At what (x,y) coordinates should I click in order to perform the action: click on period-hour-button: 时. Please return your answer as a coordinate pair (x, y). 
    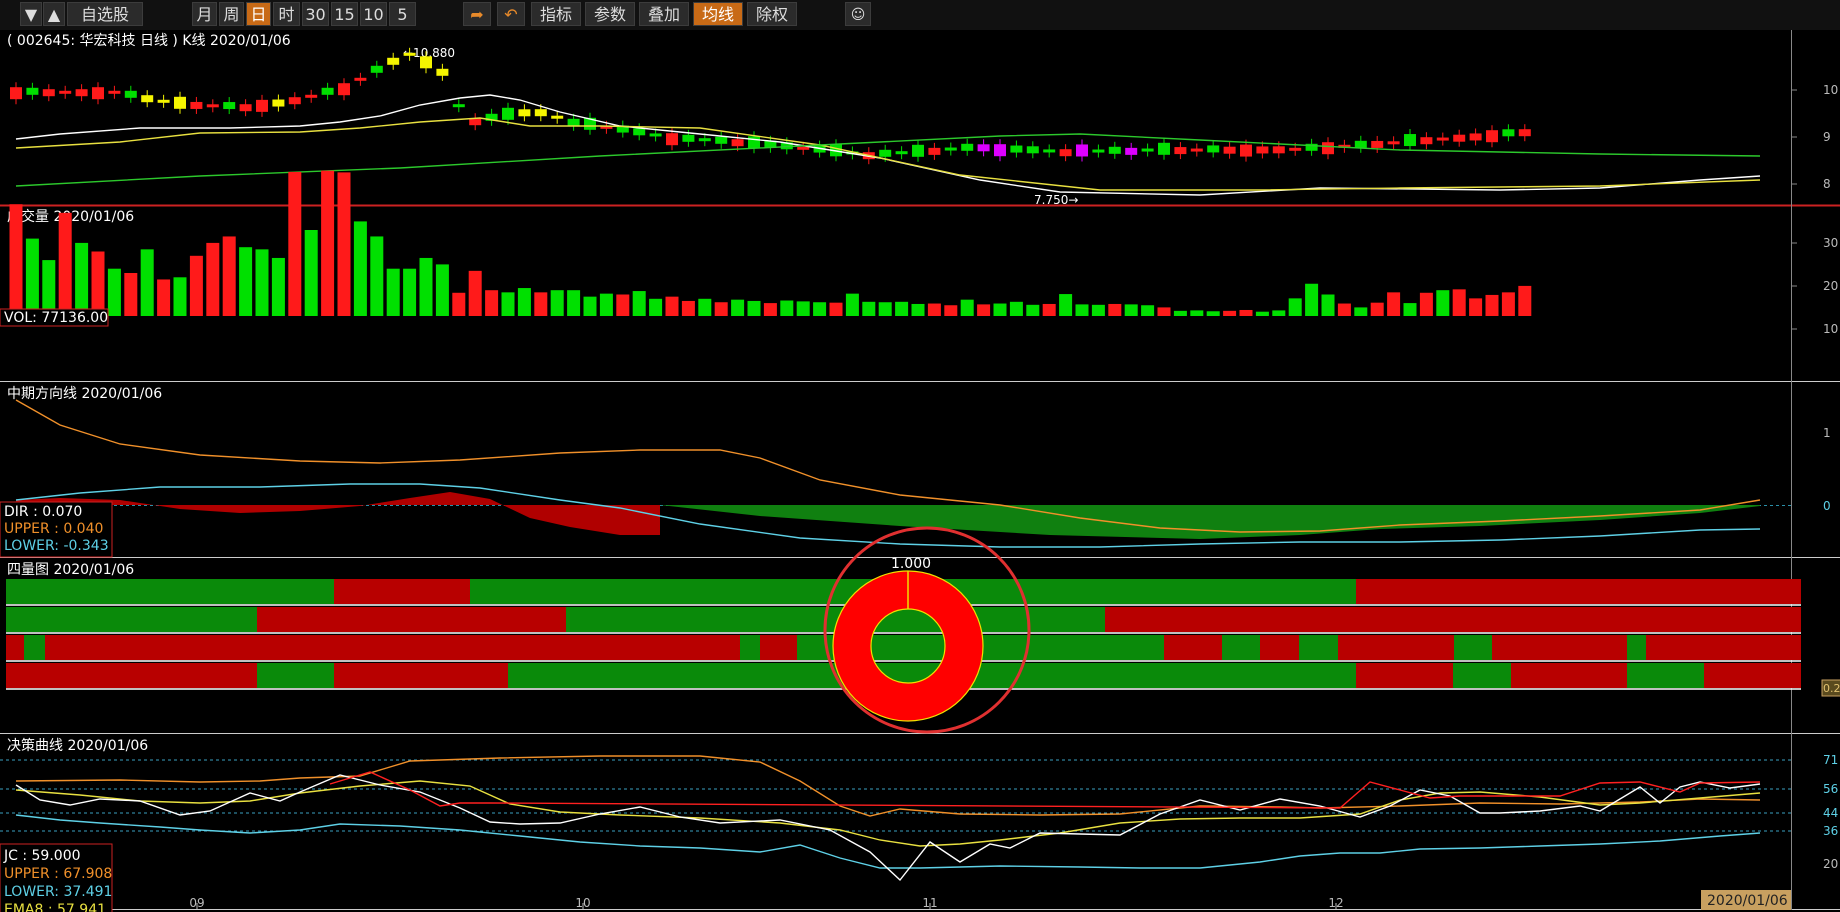
    Looking at the image, I should click on (286, 14).